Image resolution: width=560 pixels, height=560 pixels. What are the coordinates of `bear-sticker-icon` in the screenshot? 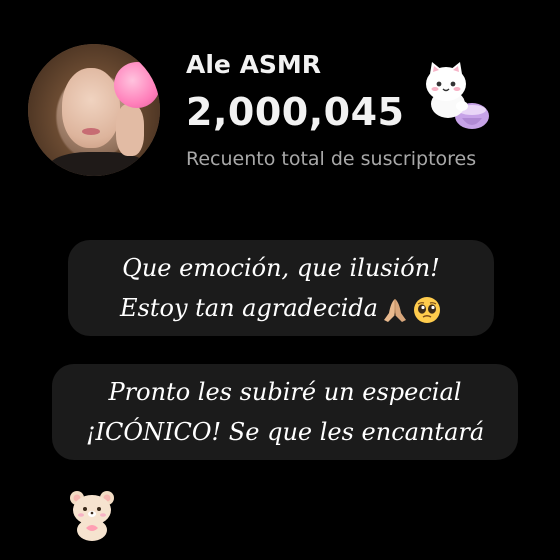 It's located at (92, 516).